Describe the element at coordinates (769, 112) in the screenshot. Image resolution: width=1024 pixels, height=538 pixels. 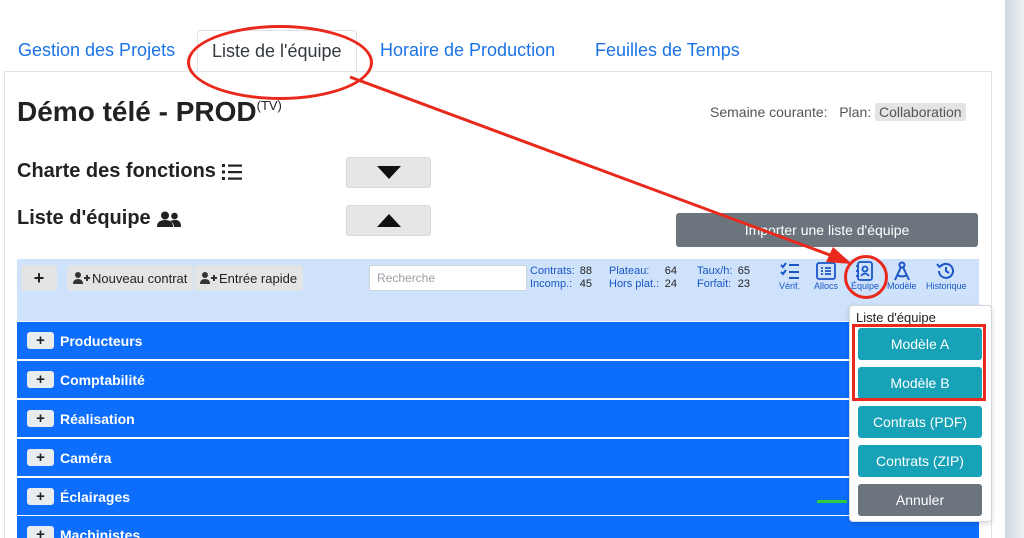
I see `week-label: Semaine courante:` at that location.